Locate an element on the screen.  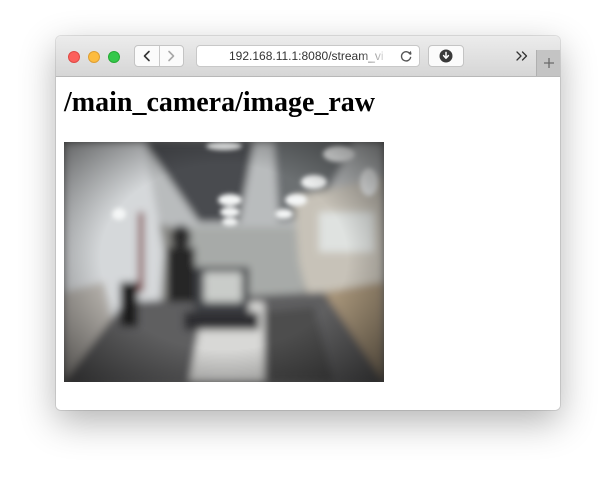
back-button is located at coordinates (147, 56).